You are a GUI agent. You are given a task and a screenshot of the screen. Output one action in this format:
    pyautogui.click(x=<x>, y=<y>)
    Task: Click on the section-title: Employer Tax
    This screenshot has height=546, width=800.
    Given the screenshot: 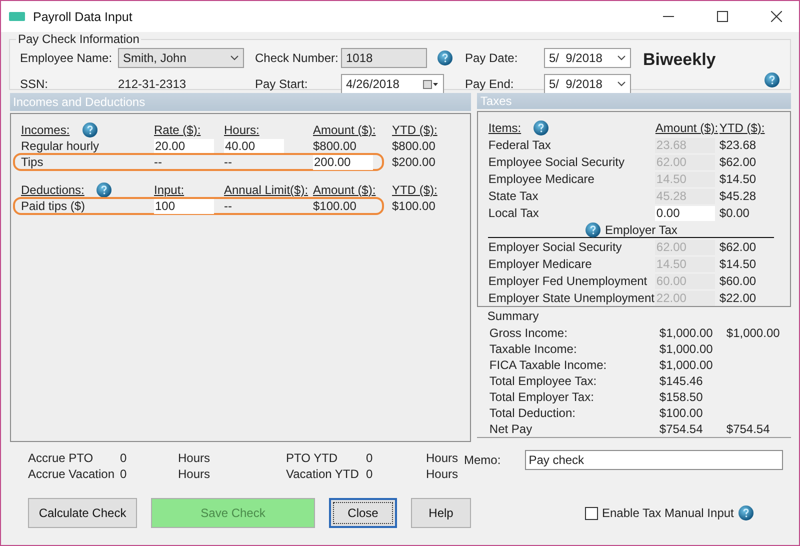 What is the action you would take?
    pyautogui.click(x=641, y=229)
    